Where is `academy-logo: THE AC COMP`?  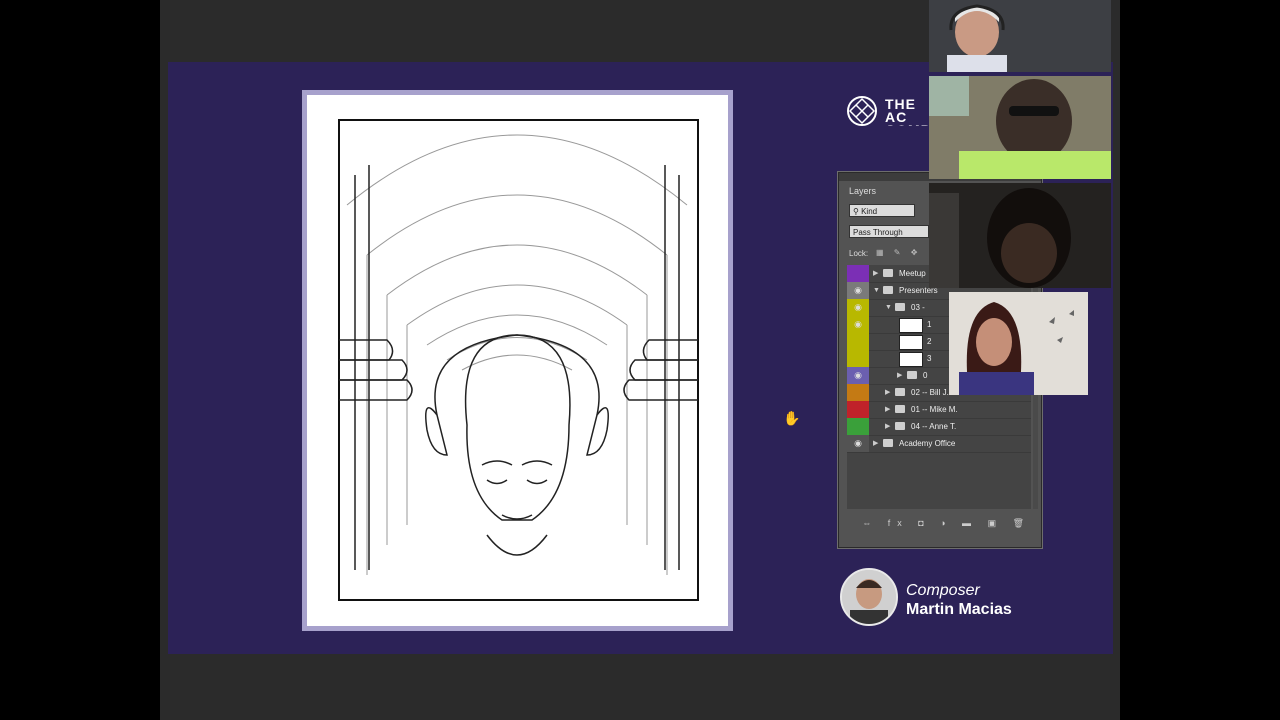
academy-logo: THE AC COMP is located at coordinates (888, 112).